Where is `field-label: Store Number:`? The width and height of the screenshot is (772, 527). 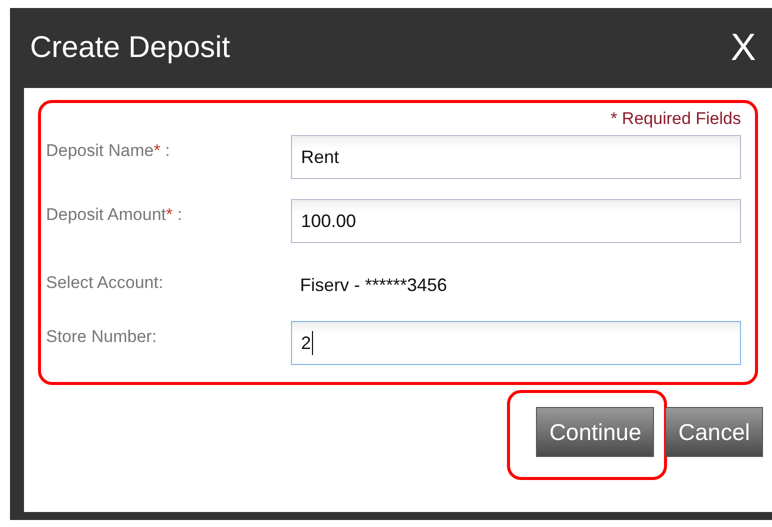
field-label: Store Number: is located at coordinates (102, 336).